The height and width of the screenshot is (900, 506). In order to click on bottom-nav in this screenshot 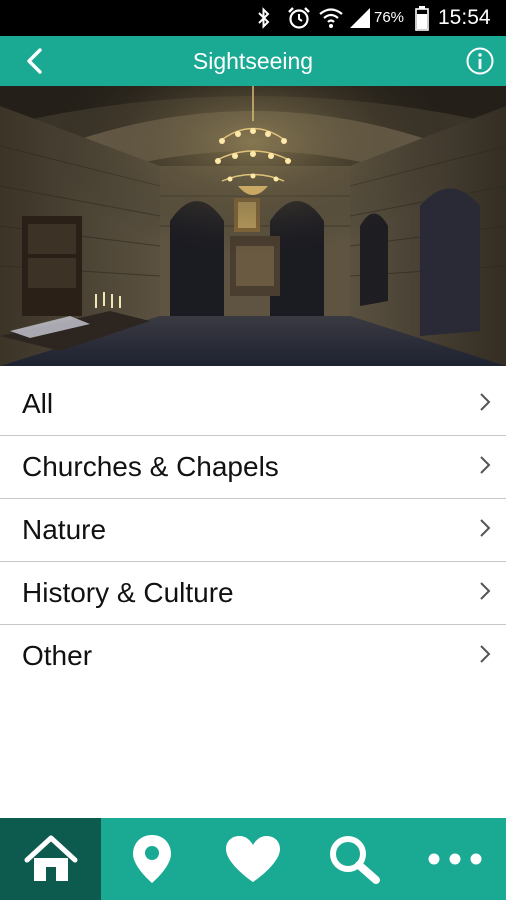, I will do `click(253, 859)`.